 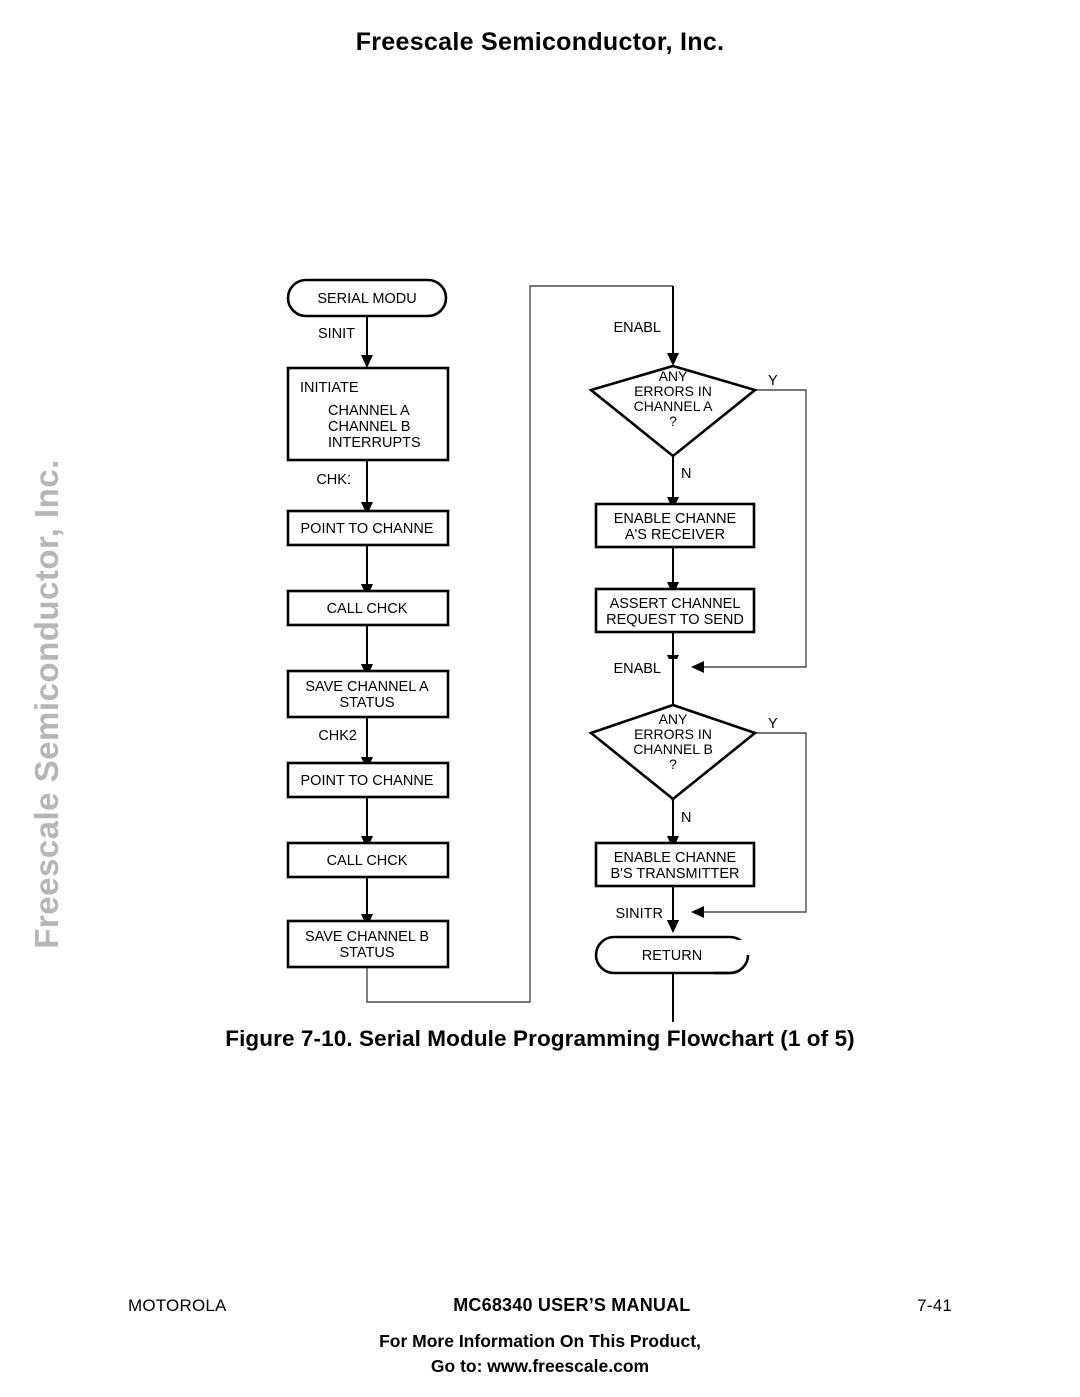 I want to click on node-initiate-title: INITIATE, so click(x=329, y=388).